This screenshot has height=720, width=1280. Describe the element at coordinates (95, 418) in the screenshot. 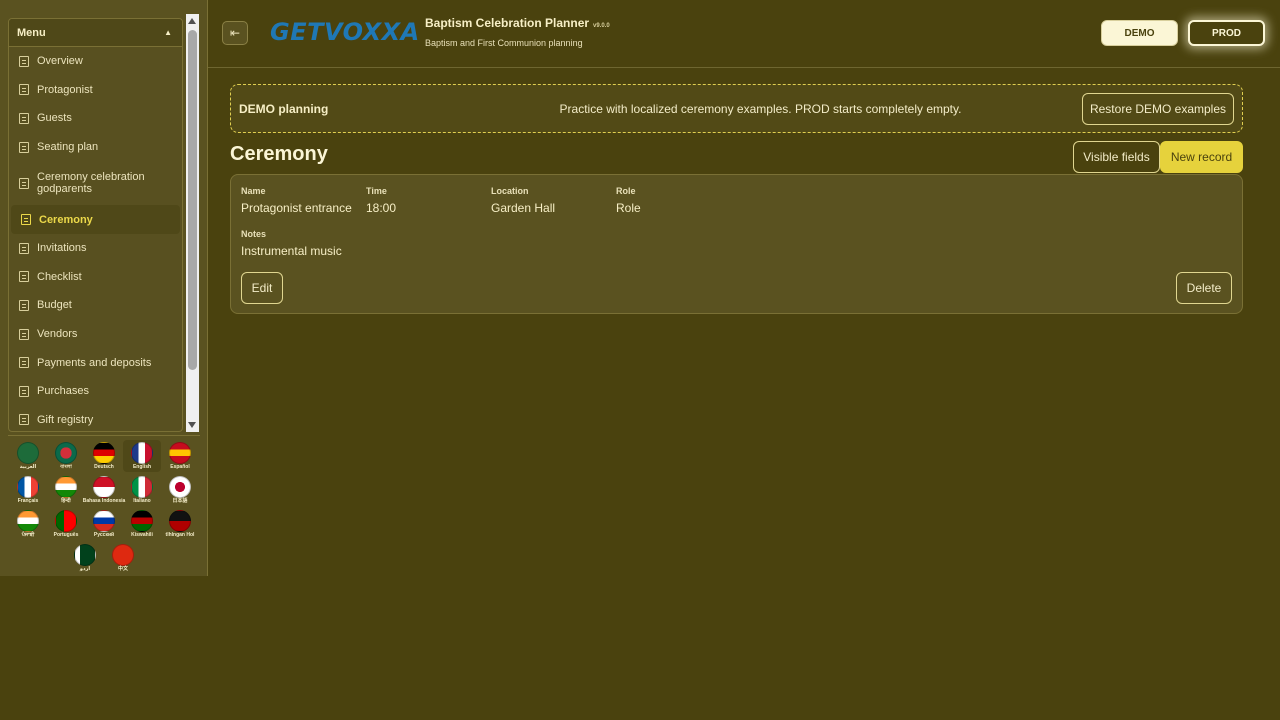

I see `sidebar-item-gift-registry: Gift registry` at that location.